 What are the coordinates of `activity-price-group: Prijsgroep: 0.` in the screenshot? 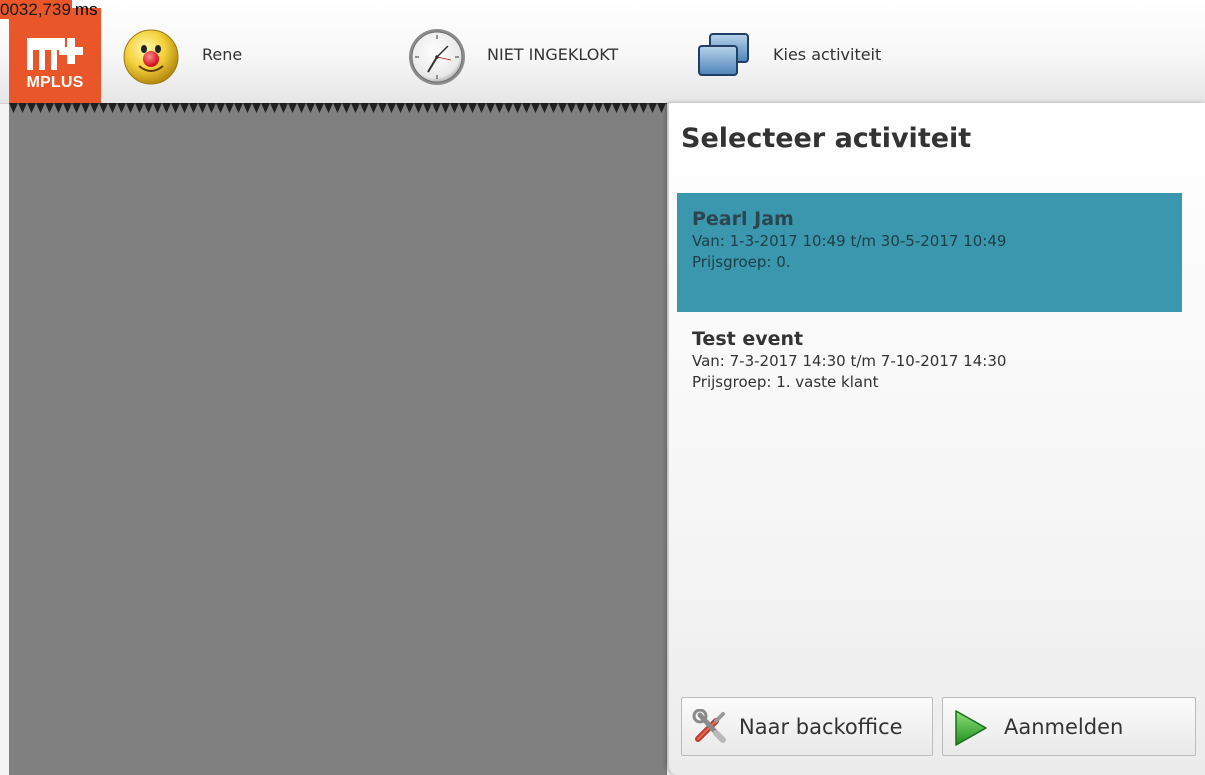 It's located at (741, 262).